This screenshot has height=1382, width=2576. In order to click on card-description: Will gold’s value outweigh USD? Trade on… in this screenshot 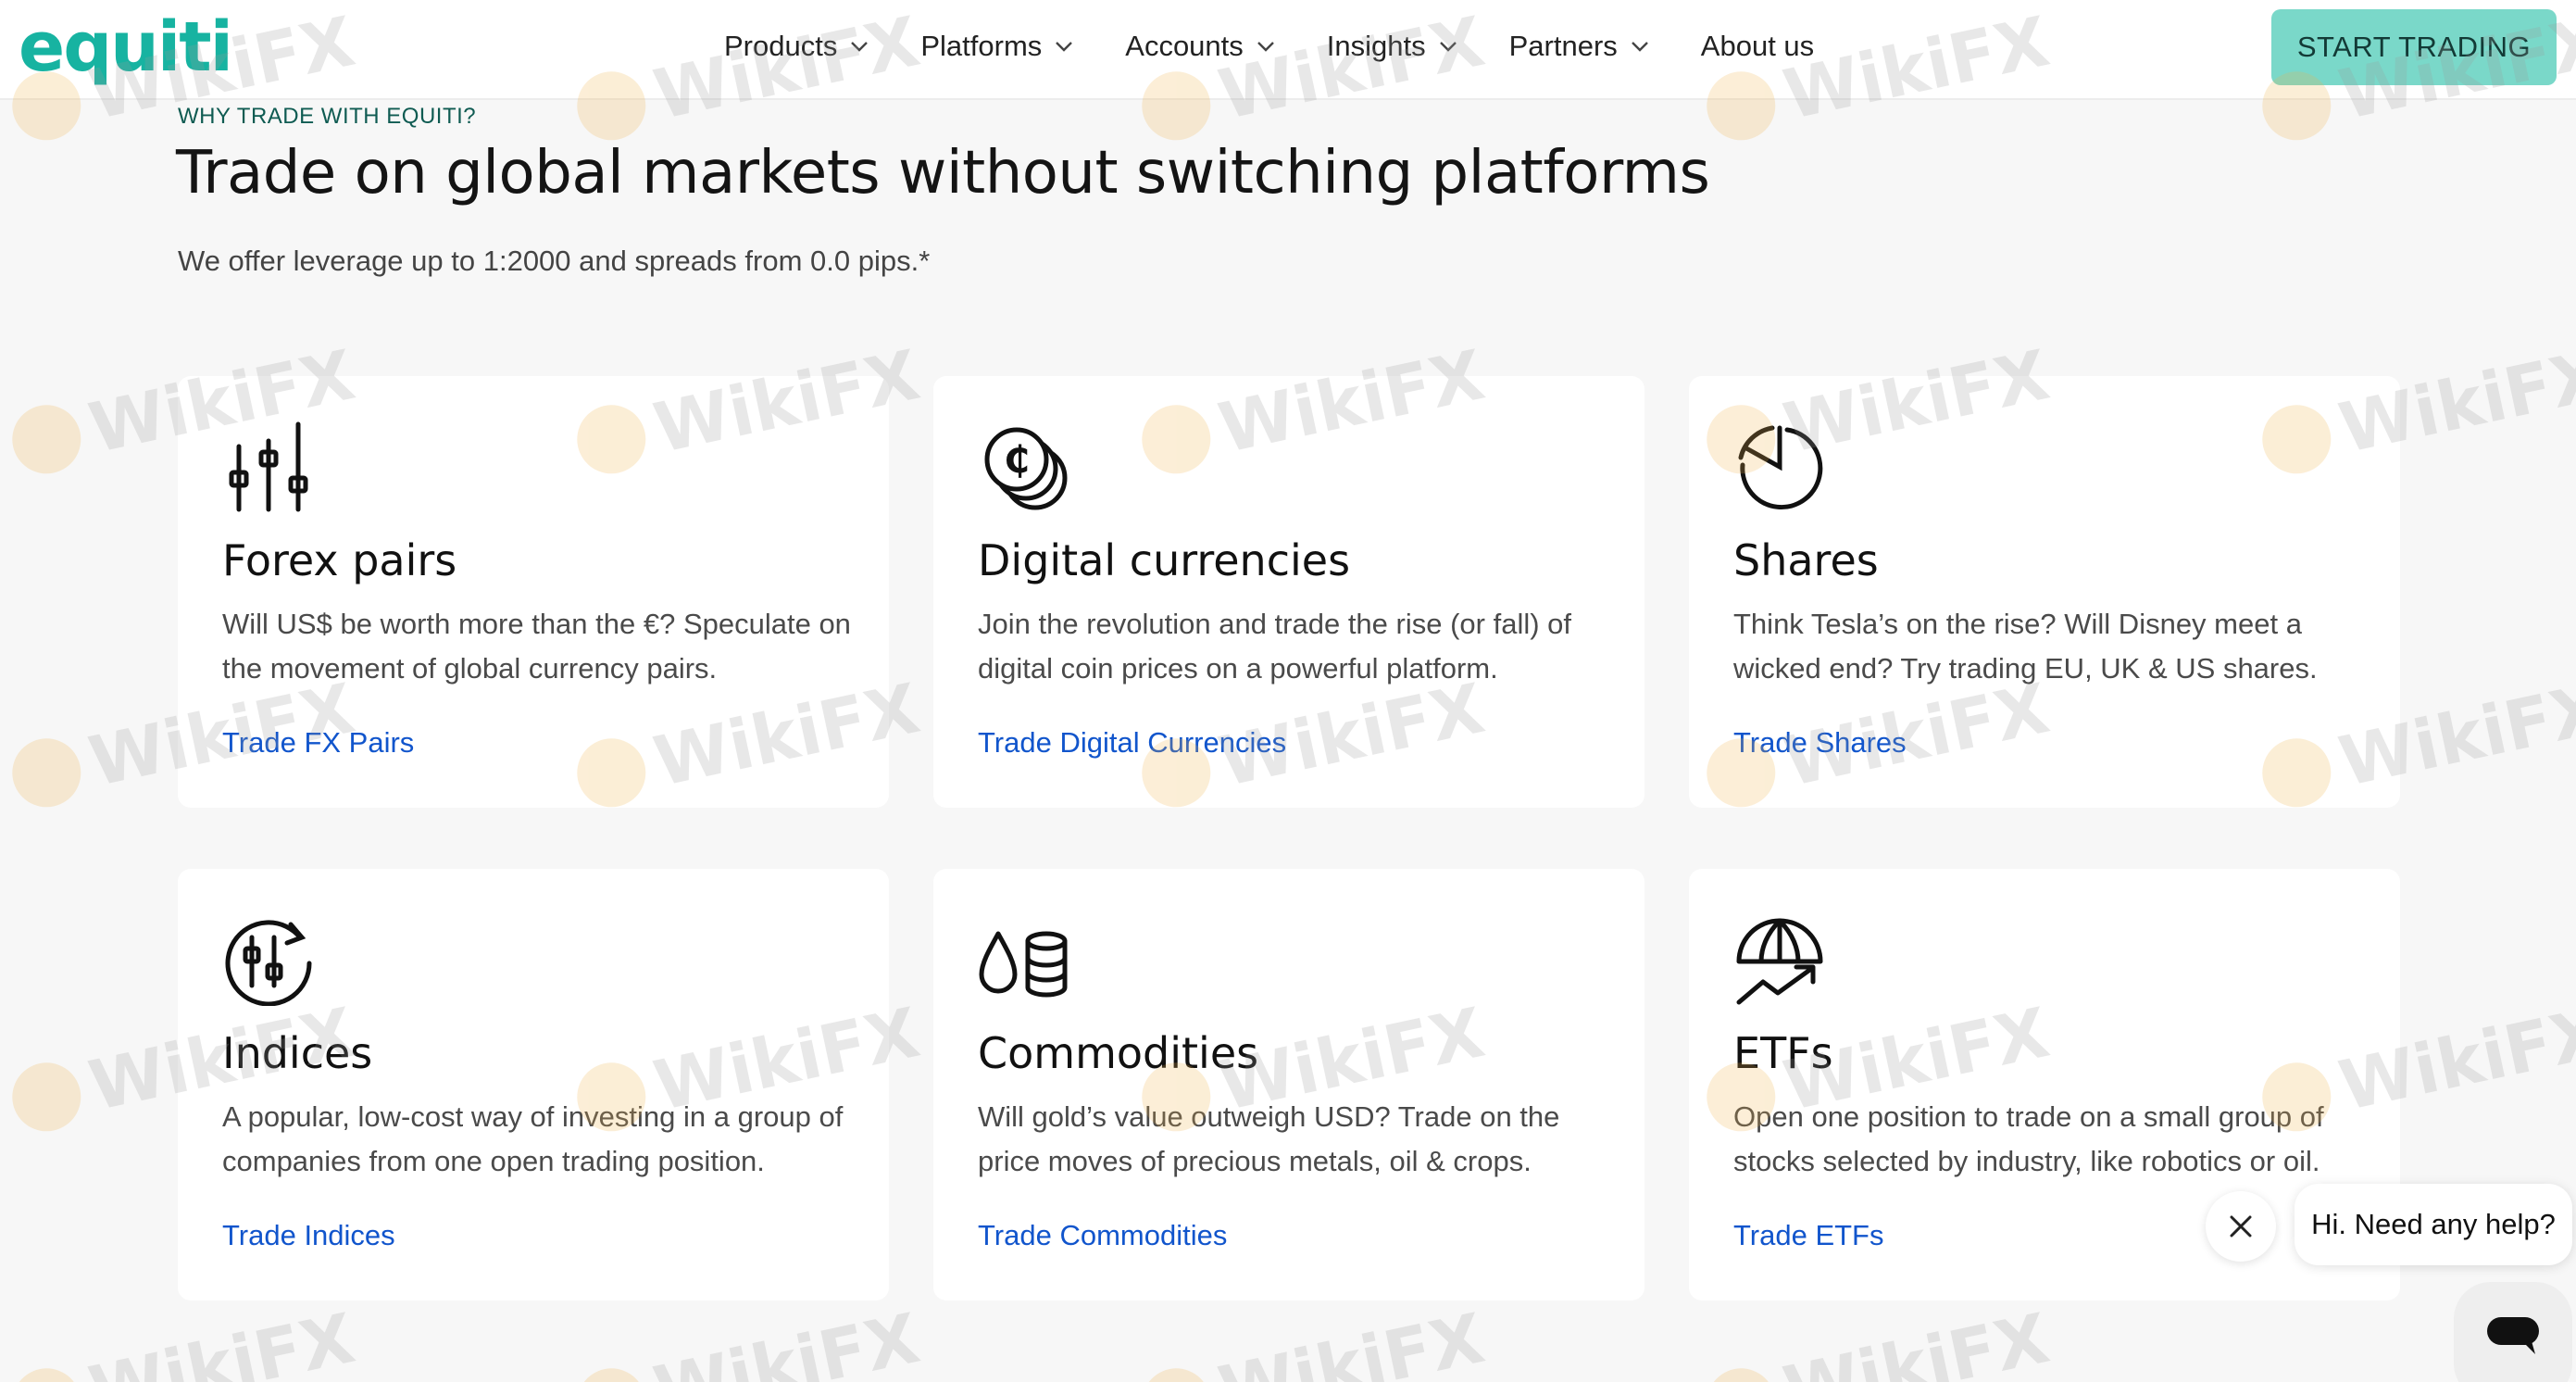, I will do `click(1269, 1138)`.